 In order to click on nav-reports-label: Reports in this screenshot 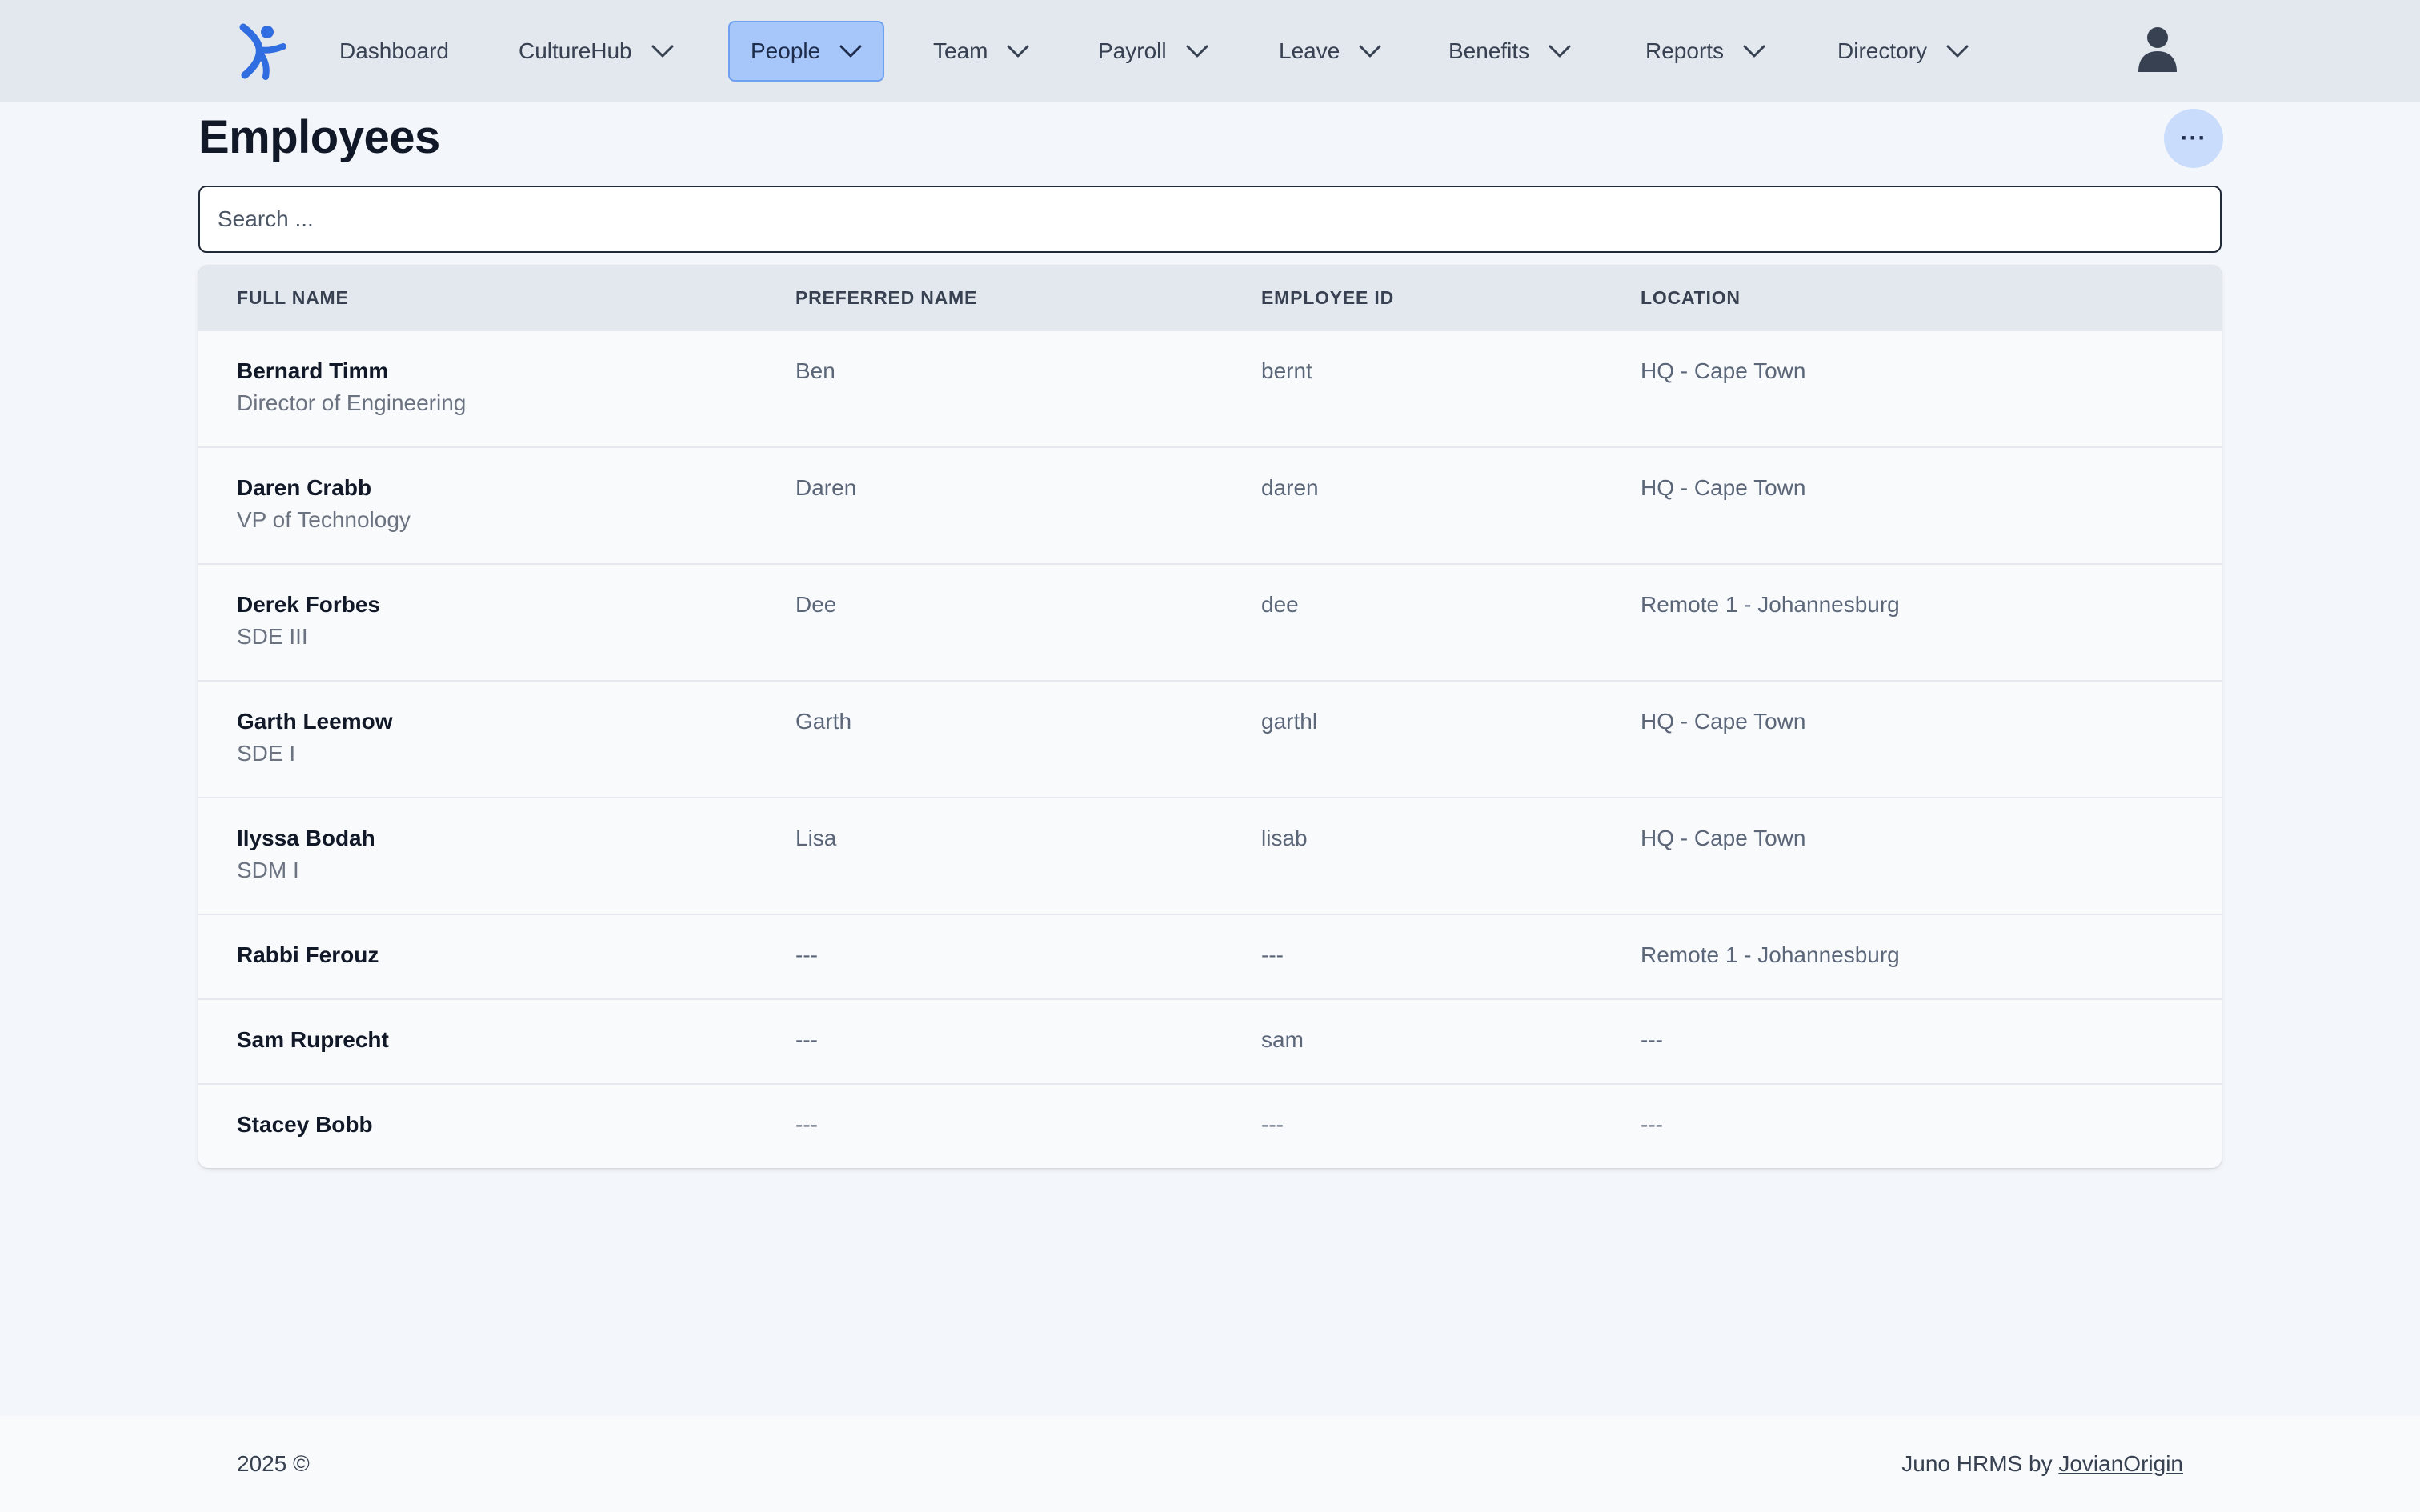, I will do `click(1685, 50)`.